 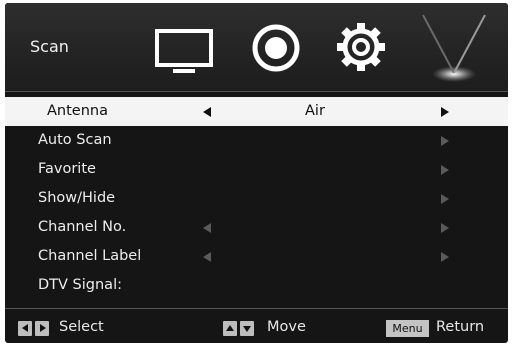 What do you see at coordinates (256, 198) in the screenshot?
I see `menu-item-show-hide: Show/Hide` at bounding box center [256, 198].